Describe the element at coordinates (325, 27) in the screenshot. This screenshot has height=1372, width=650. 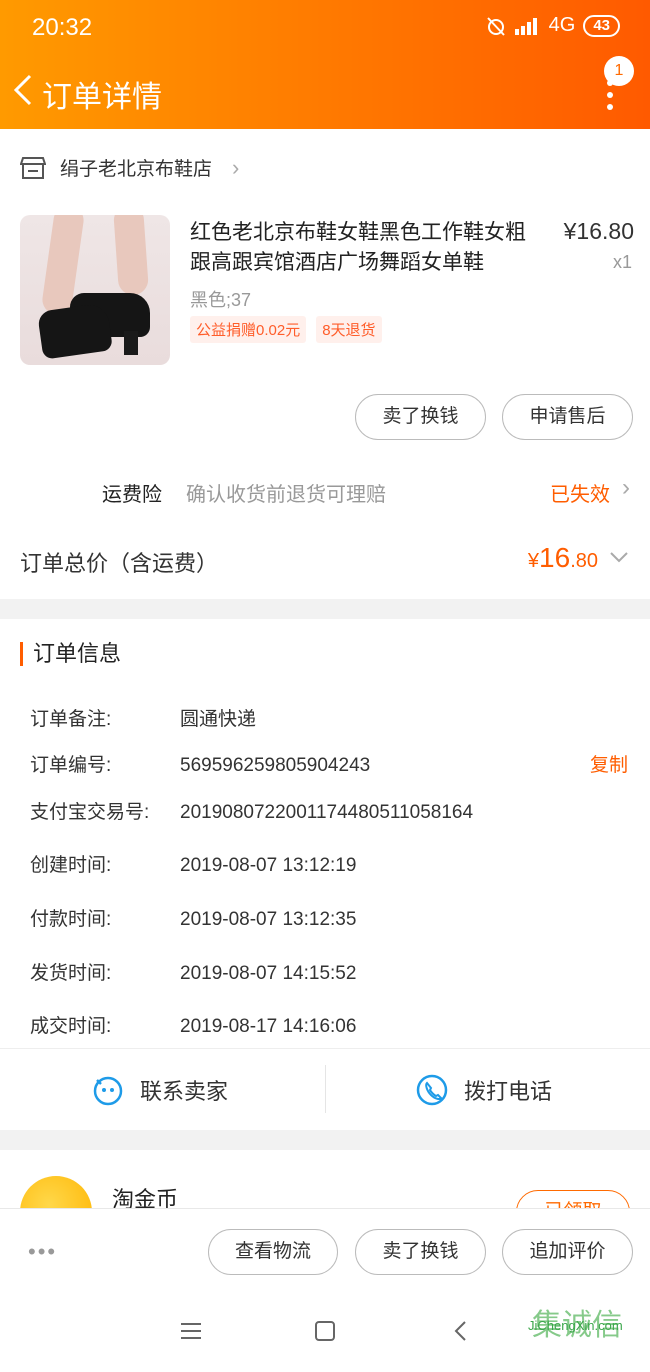
I see `status-bar: 20:32 4G 43` at that location.